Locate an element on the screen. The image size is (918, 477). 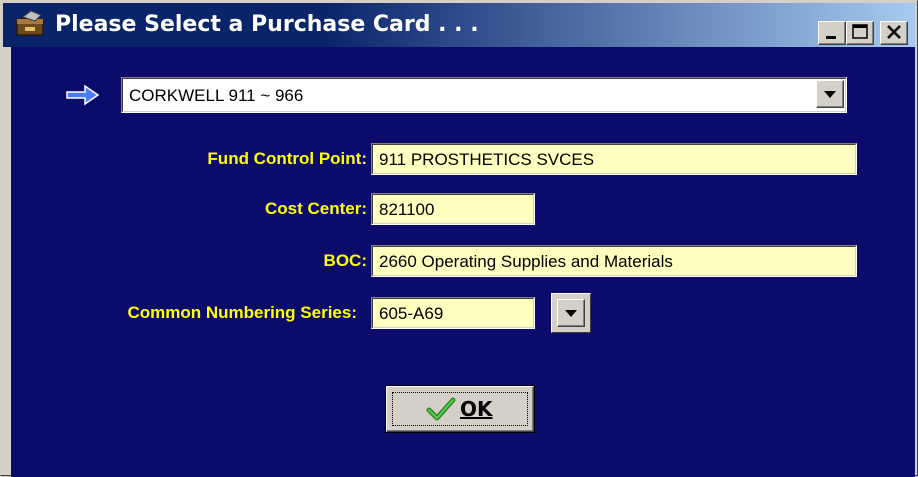
boc-value: 2660 Operating Supplies and Materials is located at coordinates (614, 261).